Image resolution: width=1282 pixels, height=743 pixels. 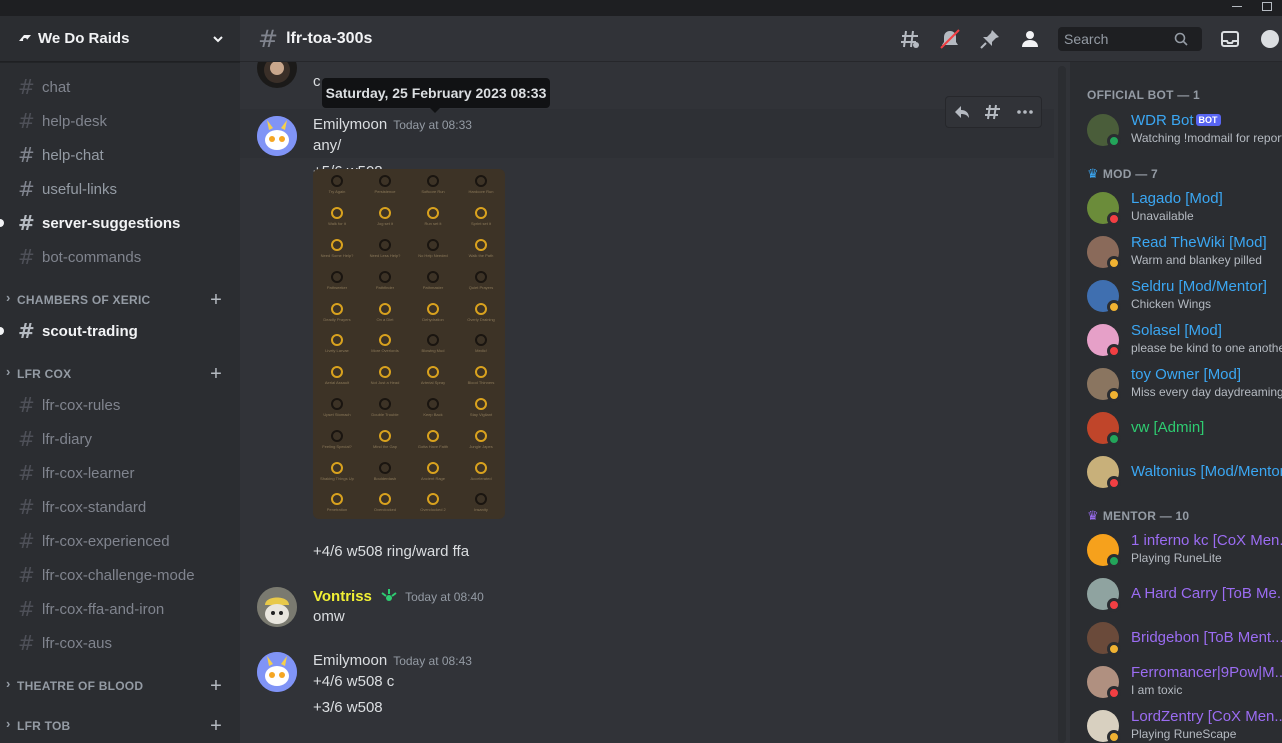 What do you see at coordinates (385, 255) in the screenshot?
I see `achievement-label: Need Less Help?` at bounding box center [385, 255].